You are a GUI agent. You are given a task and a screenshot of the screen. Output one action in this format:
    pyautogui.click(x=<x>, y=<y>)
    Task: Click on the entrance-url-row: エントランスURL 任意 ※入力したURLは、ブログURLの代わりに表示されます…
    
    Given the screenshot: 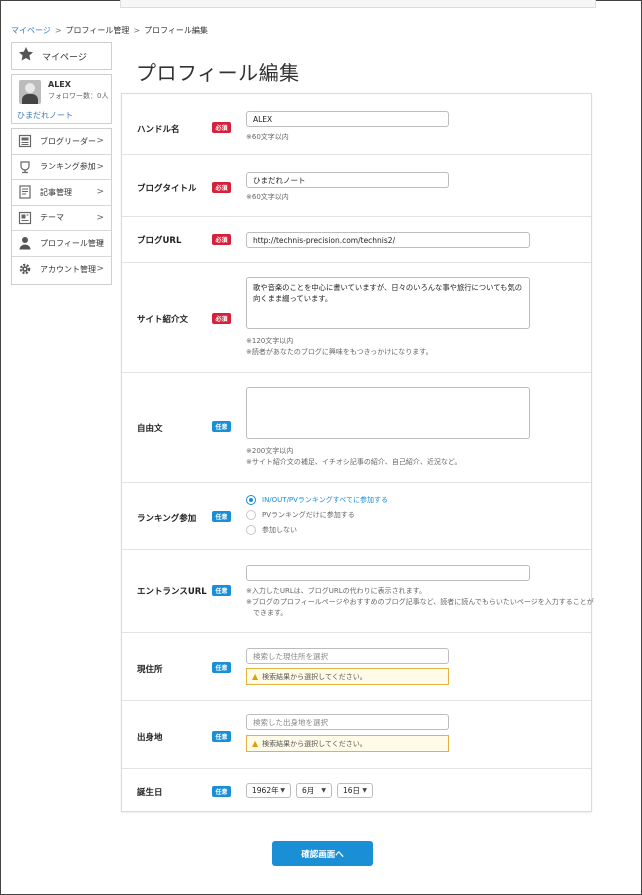 What is the action you would take?
    pyautogui.click(x=358, y=591)
    